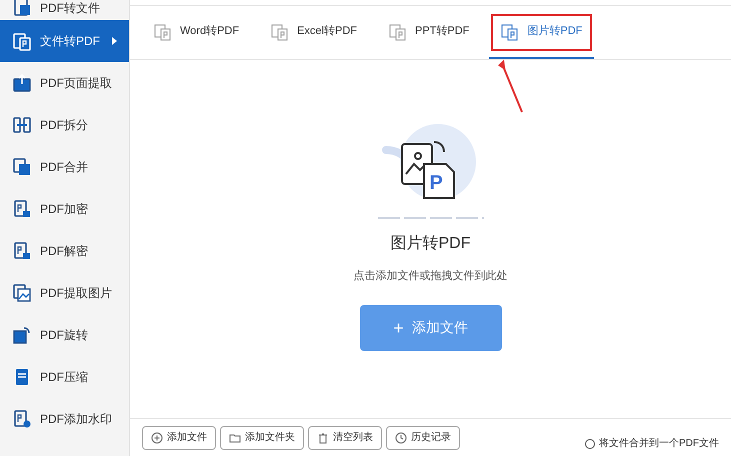  Describe the element at coordinates (157, 438) in the screenshot. I see `add-icon` at that location.